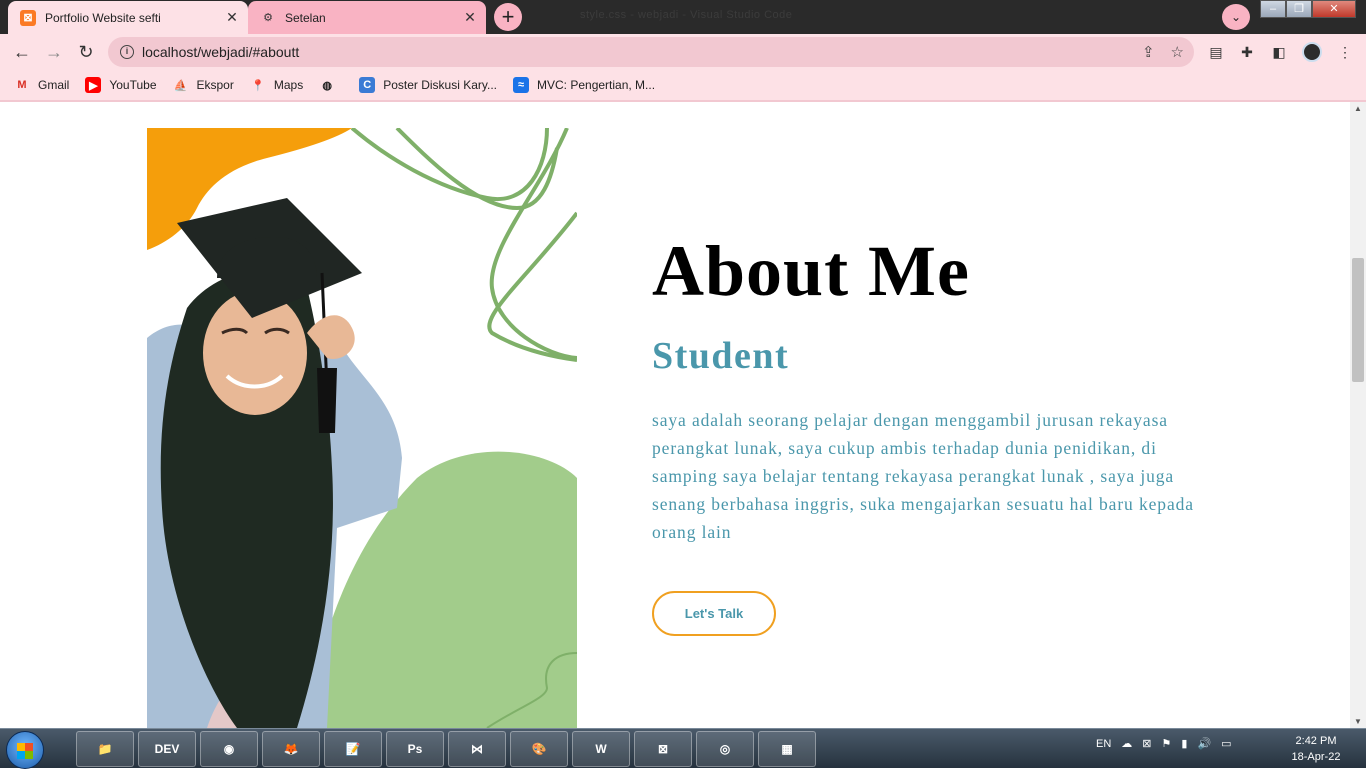  I want to click on reload-icon: ↻, so click(86, 52).